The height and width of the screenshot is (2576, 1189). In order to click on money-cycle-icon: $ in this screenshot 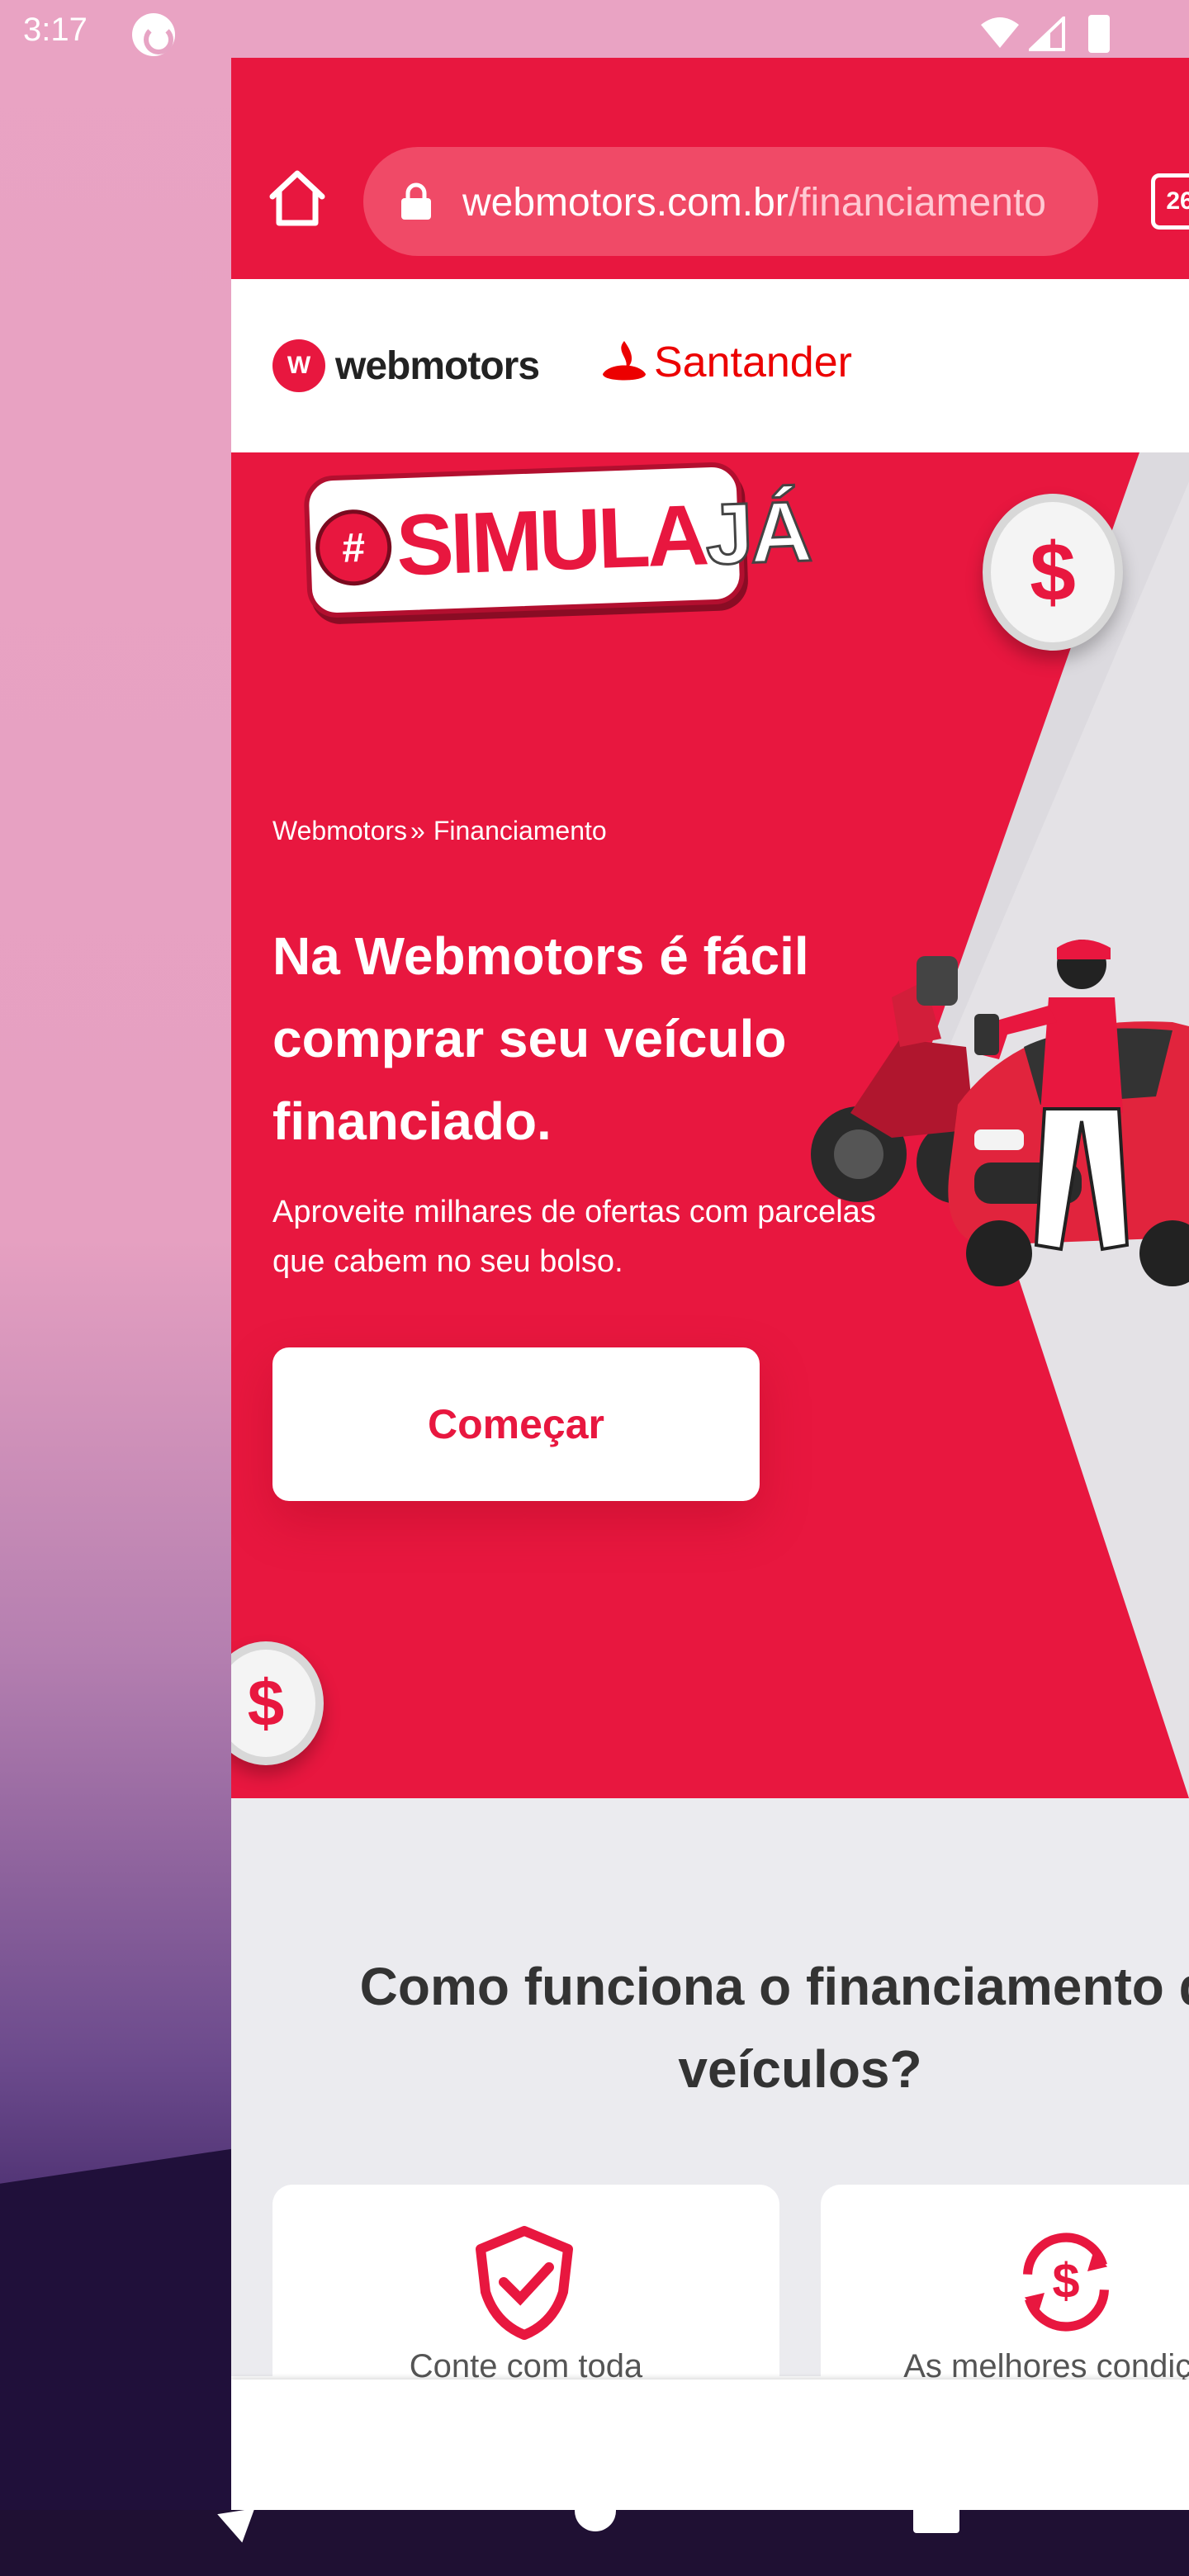, I will do `click(1066, 2282)`.